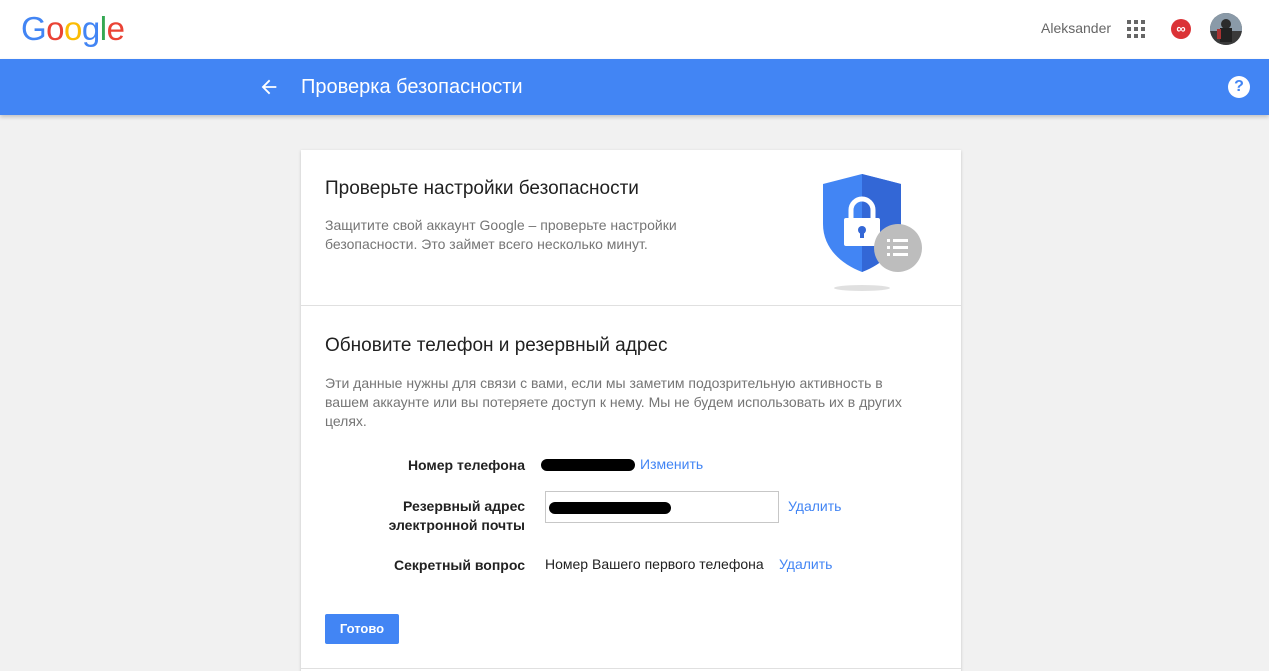 Image resolution: width=1269 pixels, height=671 pixels. What do you see at coordinates (631, 668) in the screenshot?
I see `divider` at bounding box center [631, 668].